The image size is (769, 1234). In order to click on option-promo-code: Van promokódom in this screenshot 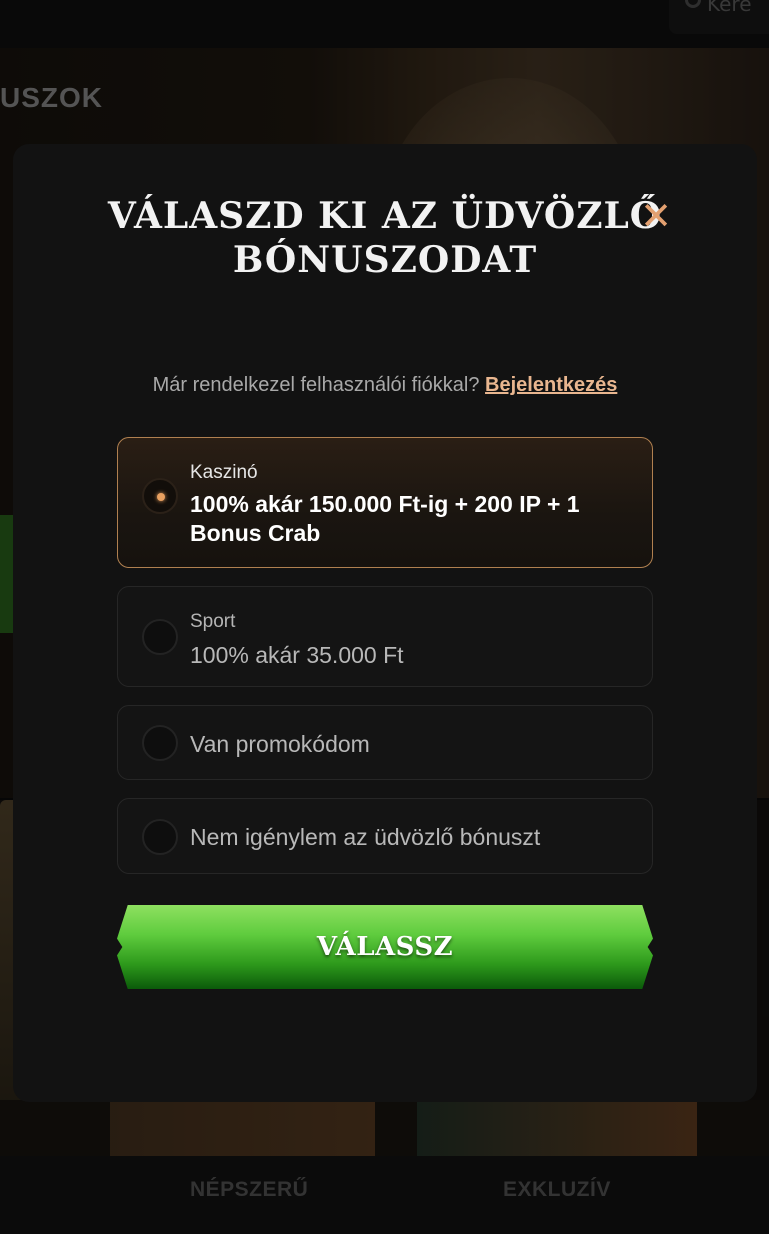, I will do `click(385, 742)`.